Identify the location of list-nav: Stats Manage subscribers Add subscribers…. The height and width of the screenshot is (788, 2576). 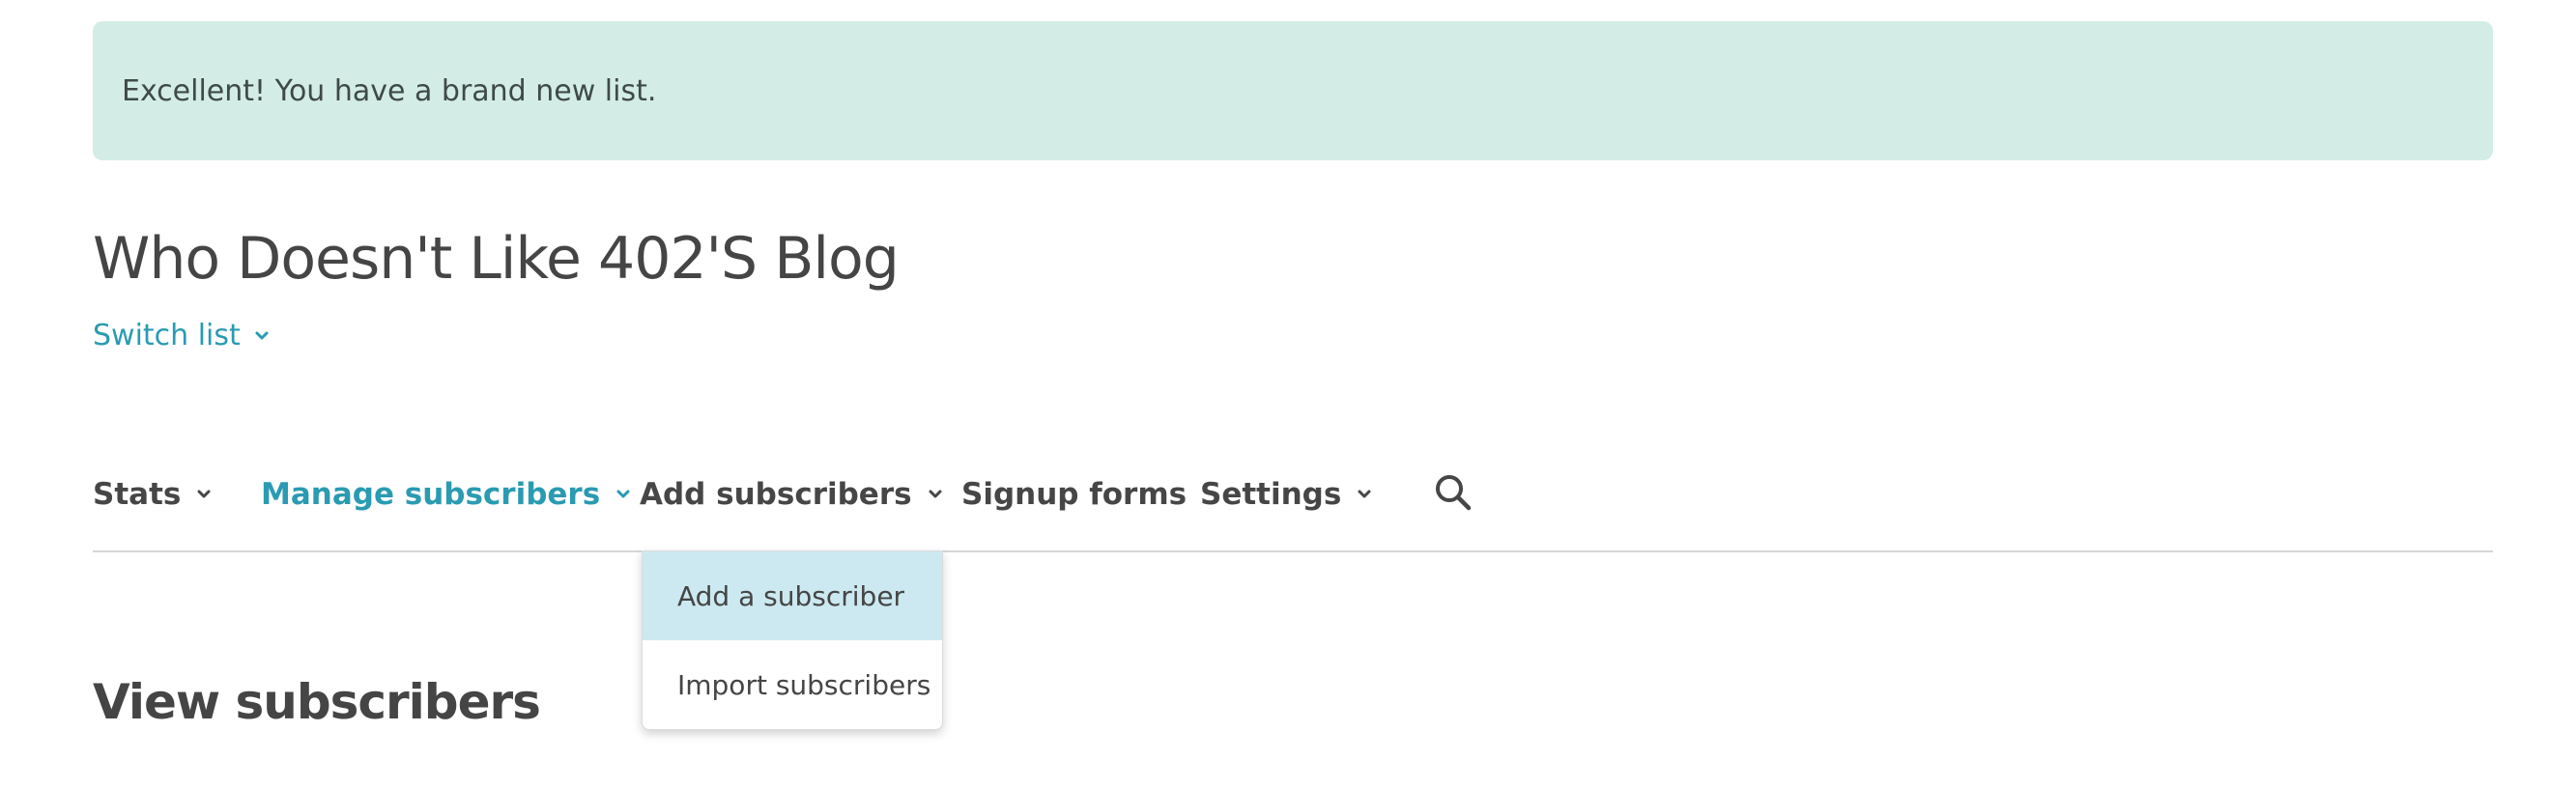
(1293, 509).